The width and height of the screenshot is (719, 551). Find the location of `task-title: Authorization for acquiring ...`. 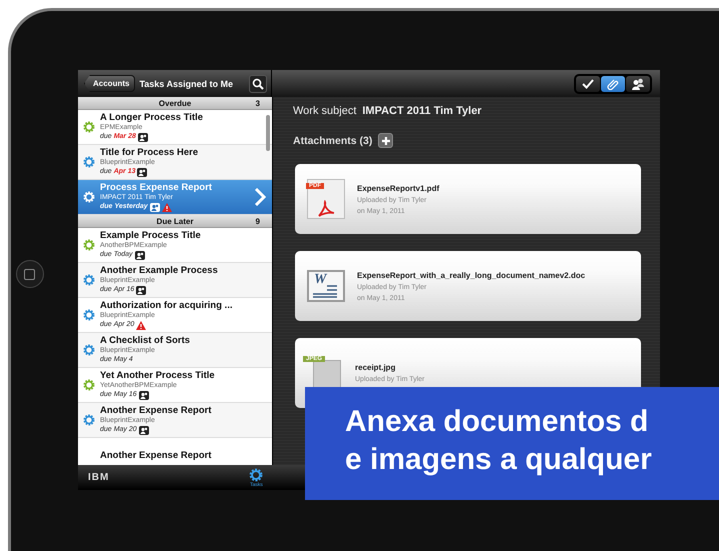

task-title: Authorization for acquiring ... is located at coordinates (167, 305).